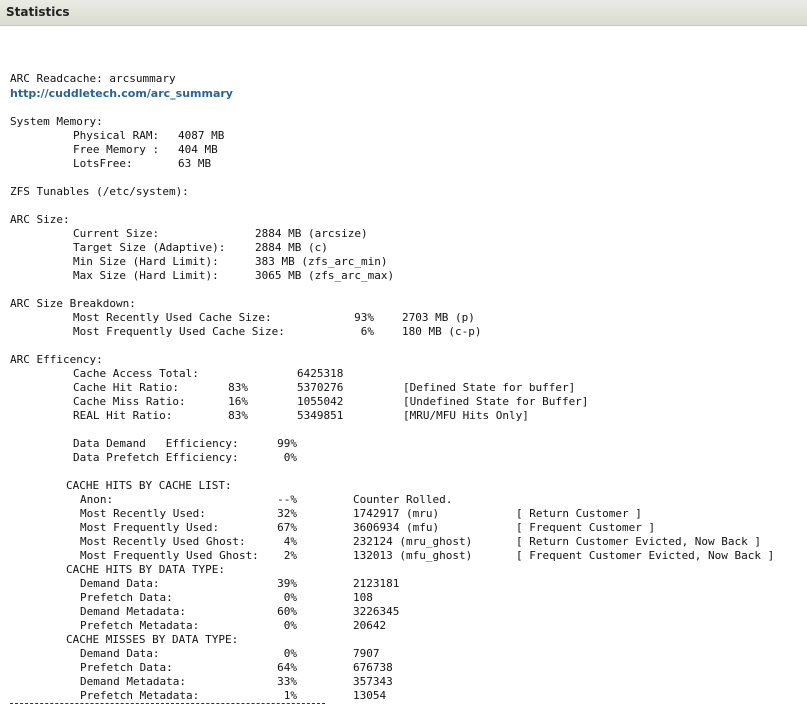 The height and width of the screenshot is (722, 807). What do you see at coordinates (167, 703) in the screenshot?
I see `report-separator` at bounding box center [167, 703].